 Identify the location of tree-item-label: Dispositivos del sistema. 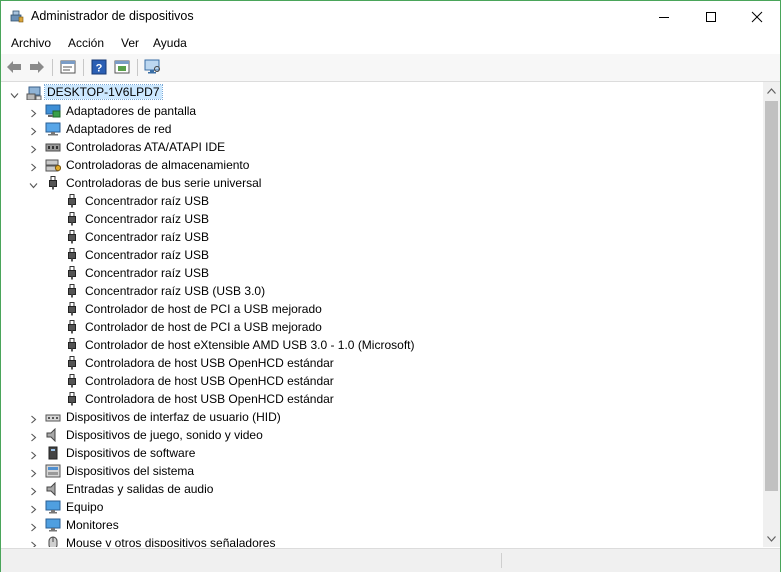
(130, 471).